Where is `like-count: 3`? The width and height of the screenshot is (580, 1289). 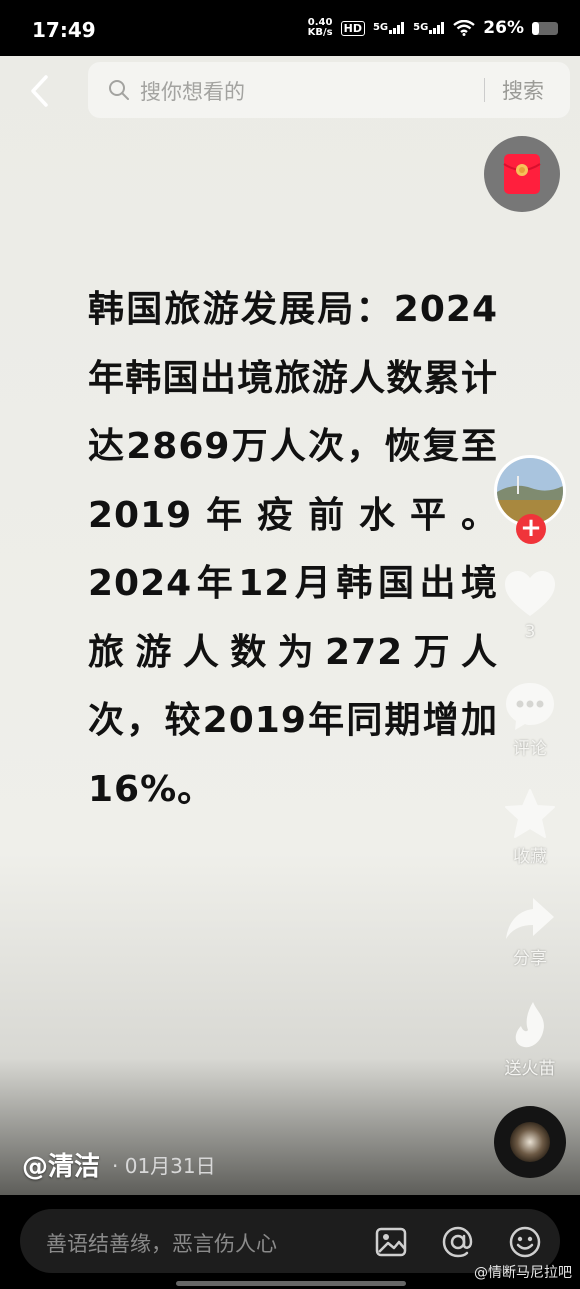
like-count: 3 is located at coordinates (530, 632).